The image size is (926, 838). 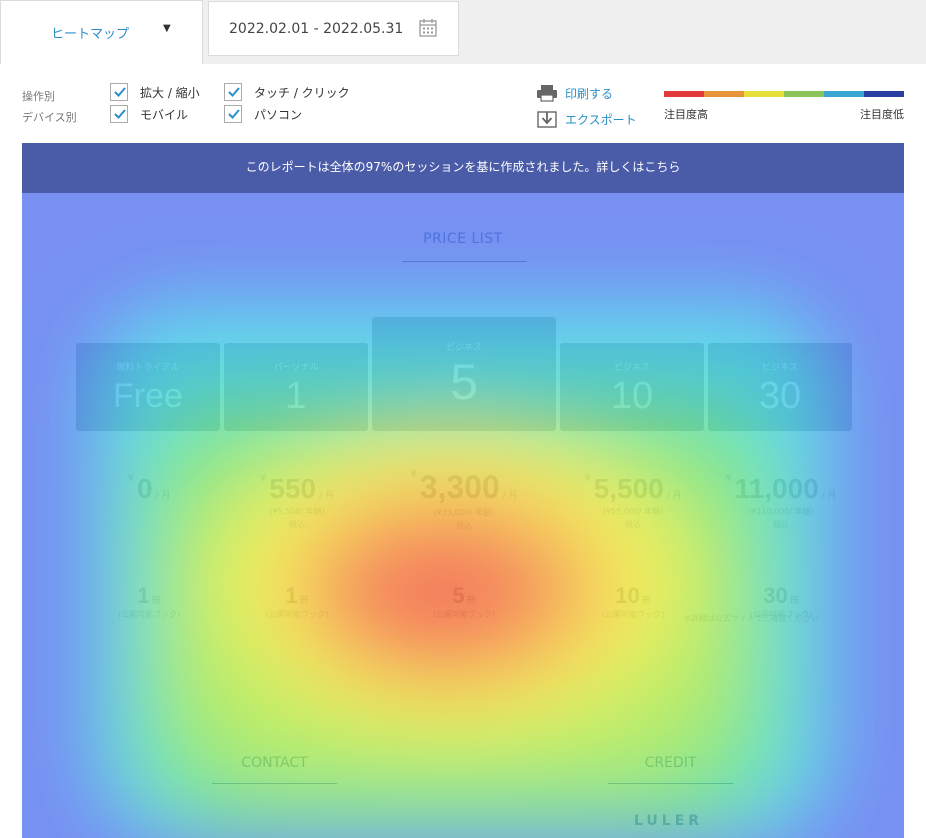 What do you see at coordinates (669, 821) in the screenshot?
I see `luler-logo: LULER` at bounding box center [669, 821].